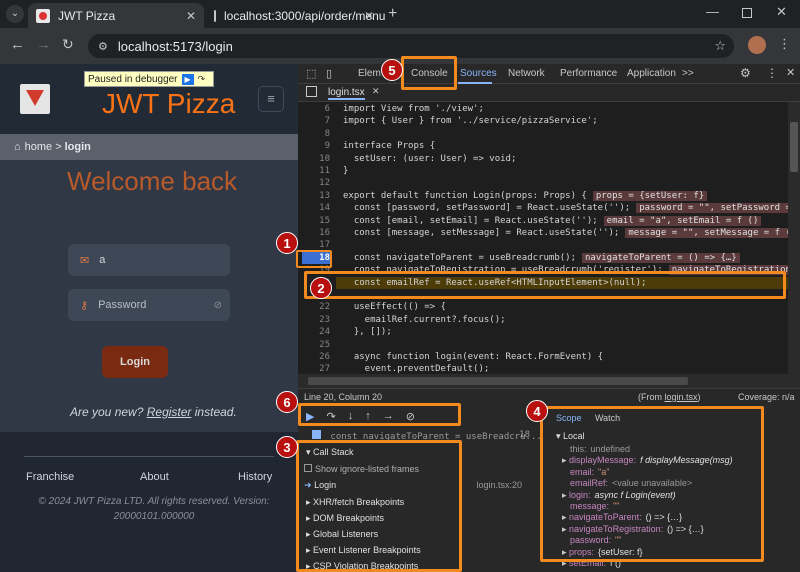  What do you see at coordinates (314, 332) in the screenshot?
I see `line-number: 24` at bounding box center [314, 332].